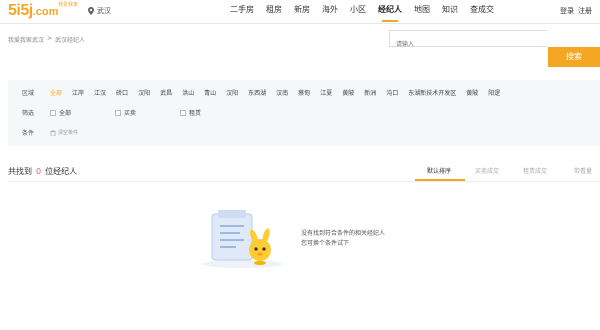 The height and width of the screenshot is (330, 600). What do you see at coordinates (242, 11) in the screenshot?
I see `nav-ershoufang: 二手房` at bounding box center [242, 11].